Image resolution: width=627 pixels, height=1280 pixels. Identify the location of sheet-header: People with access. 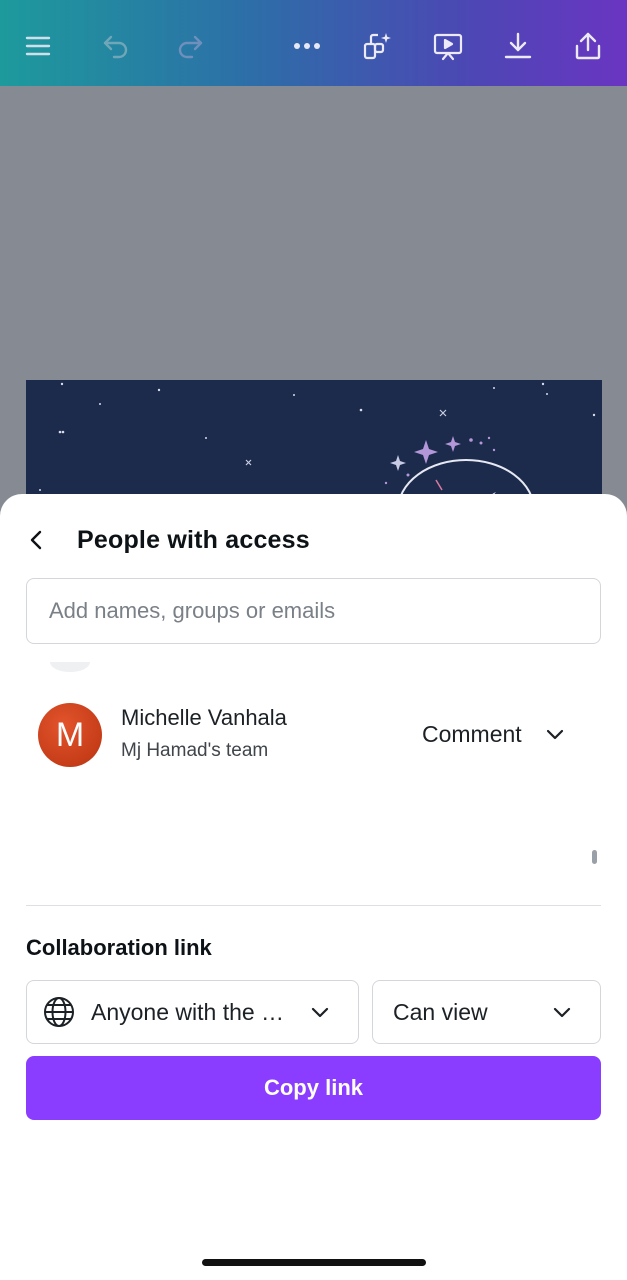
(168, 540).